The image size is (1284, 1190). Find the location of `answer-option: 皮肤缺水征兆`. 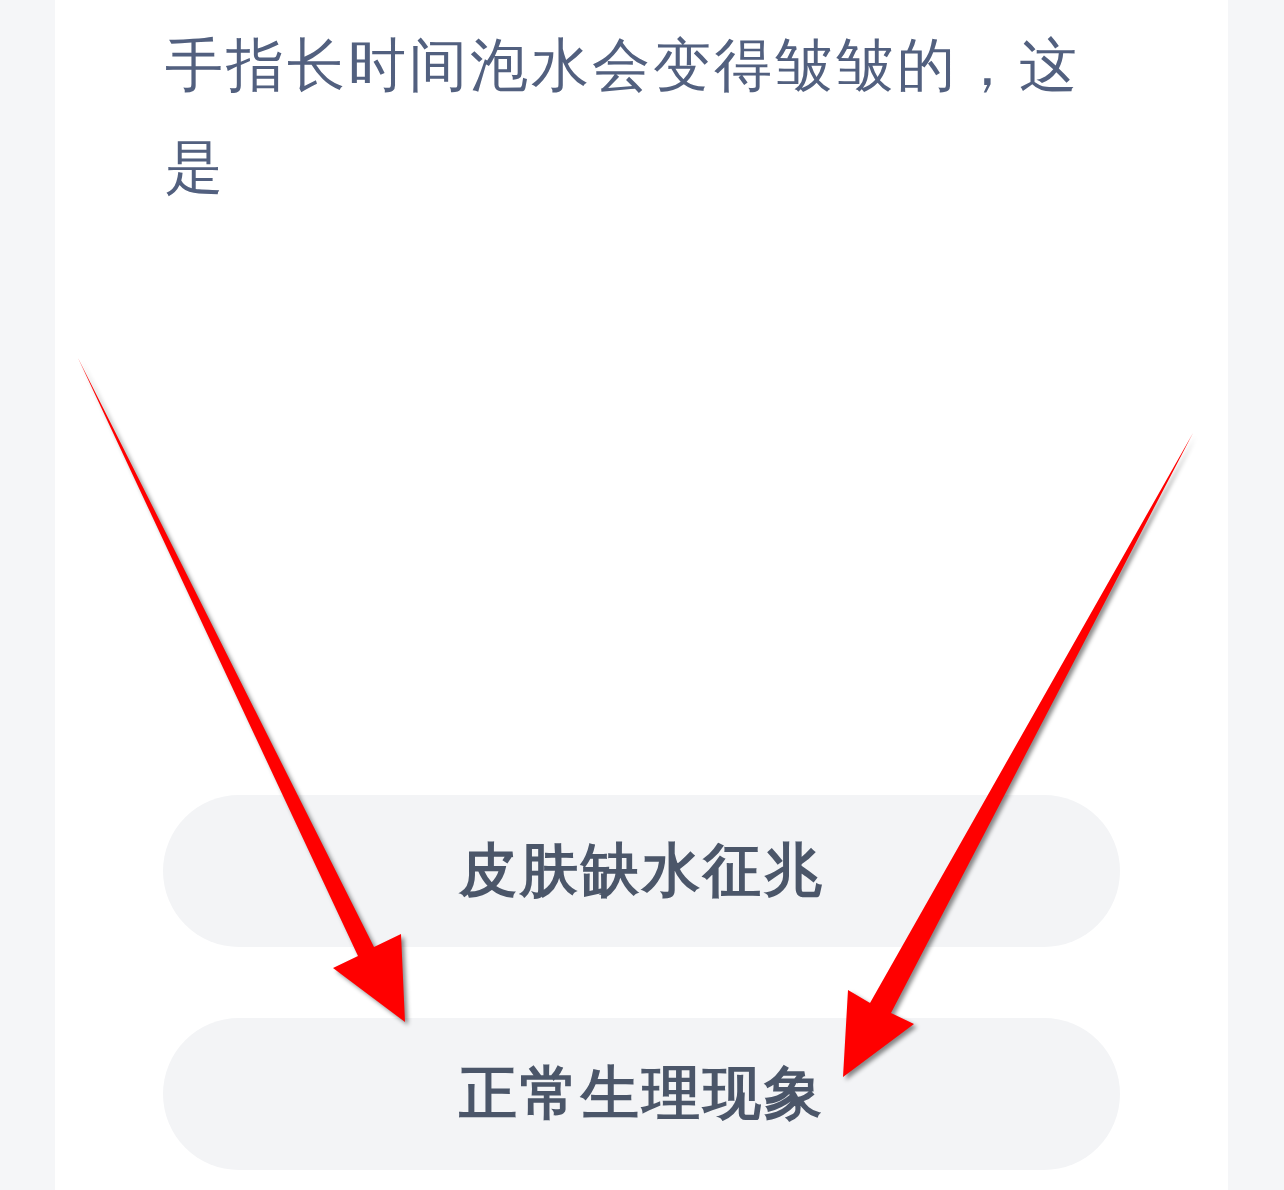

answer-option: 皮肤缺水征兆 is located at coordinates (641, 871).